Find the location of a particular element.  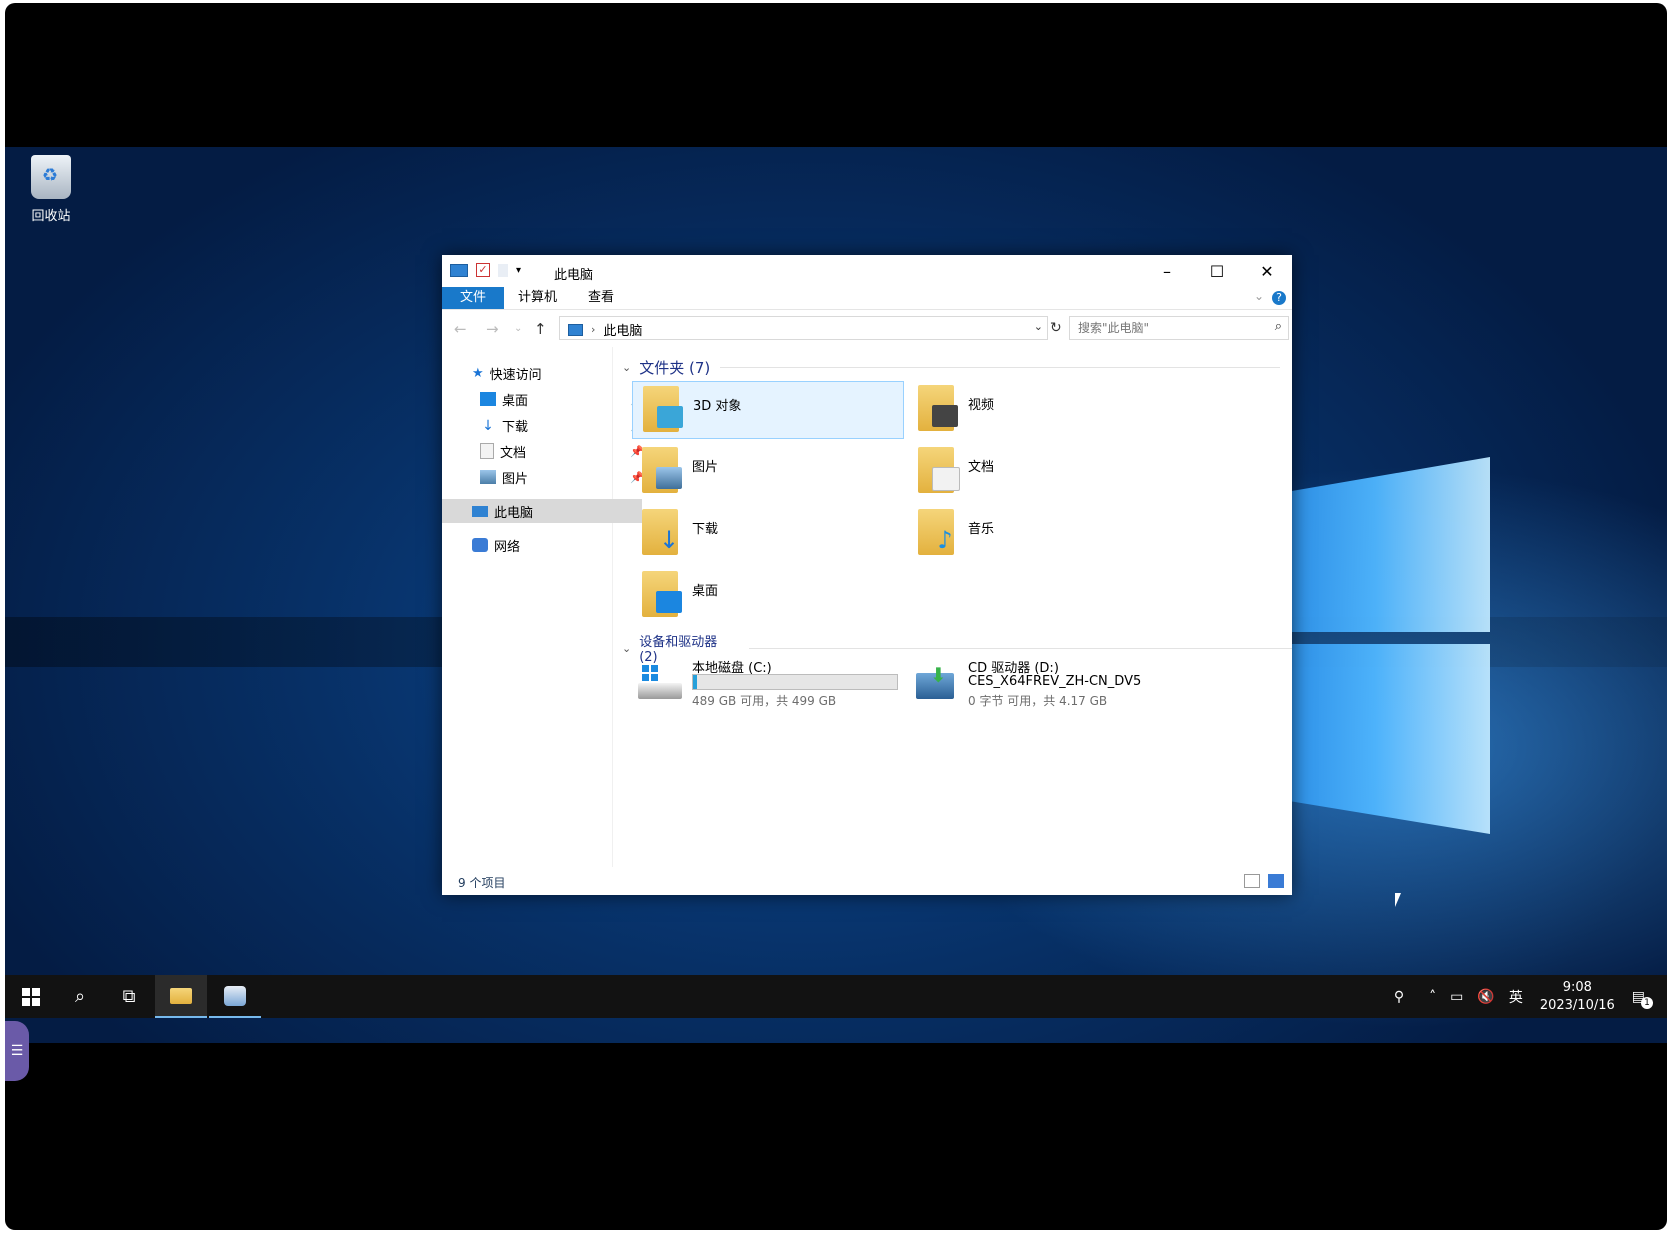

this-pc-nav-icon is located at coordinates (480, 511).